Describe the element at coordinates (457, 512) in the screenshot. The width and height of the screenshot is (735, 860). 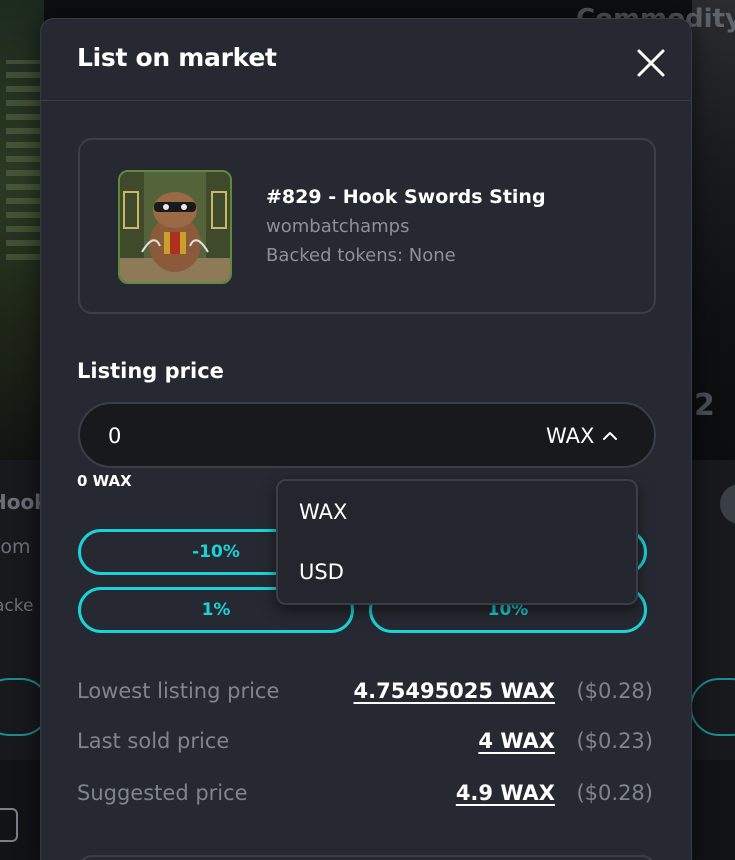
I see `currency-option-wax: WAX` at that location.